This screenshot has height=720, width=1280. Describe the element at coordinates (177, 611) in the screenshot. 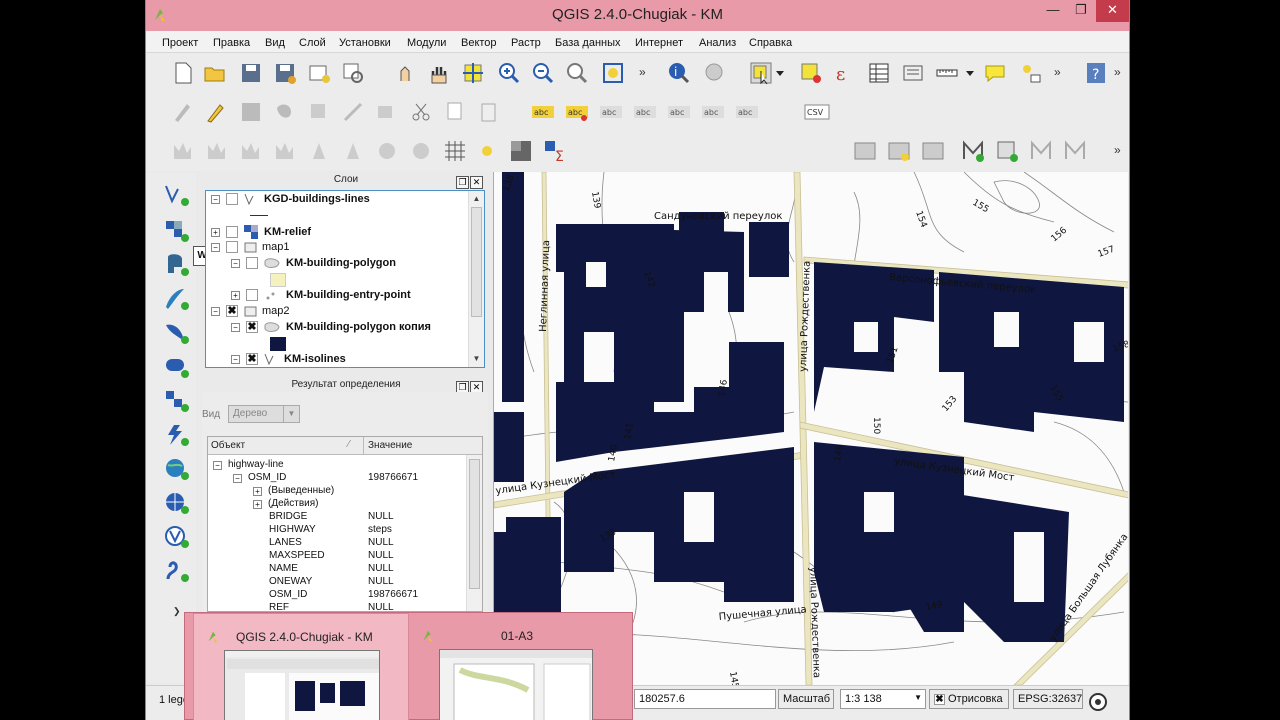

I see `left-toolbar-overflow-icon: ❯` at that location.